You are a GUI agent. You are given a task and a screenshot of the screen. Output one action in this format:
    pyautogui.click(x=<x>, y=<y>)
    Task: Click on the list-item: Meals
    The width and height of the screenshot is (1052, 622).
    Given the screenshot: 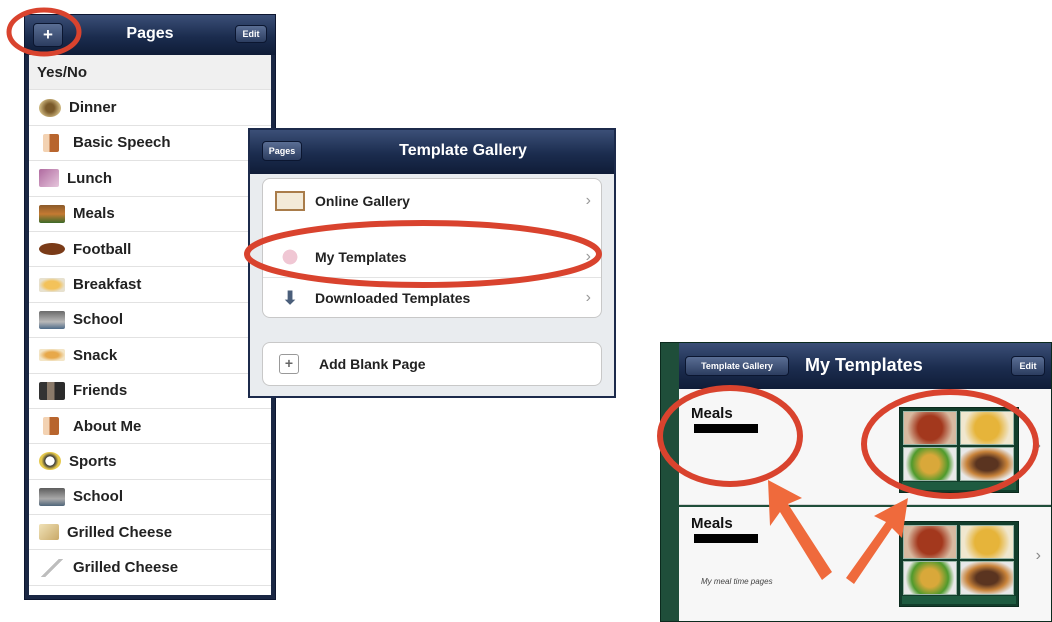 What is the action you would take?
    pyautogui.click(x=150, y=214)
    